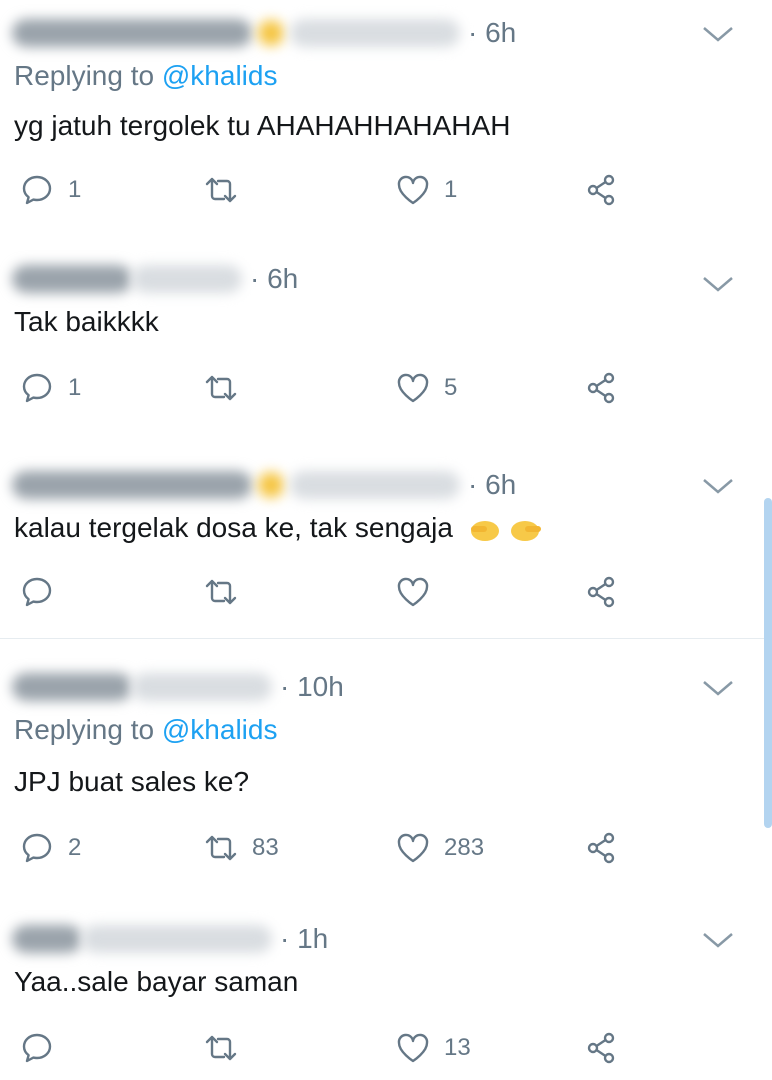 The width and height of the screenshot is (772, 1080). What do you see at coordinates (156, 981) in the screenshot?
I see `tweet-text: Yaa..sale bayar saman` at bounding box center [156, 981].